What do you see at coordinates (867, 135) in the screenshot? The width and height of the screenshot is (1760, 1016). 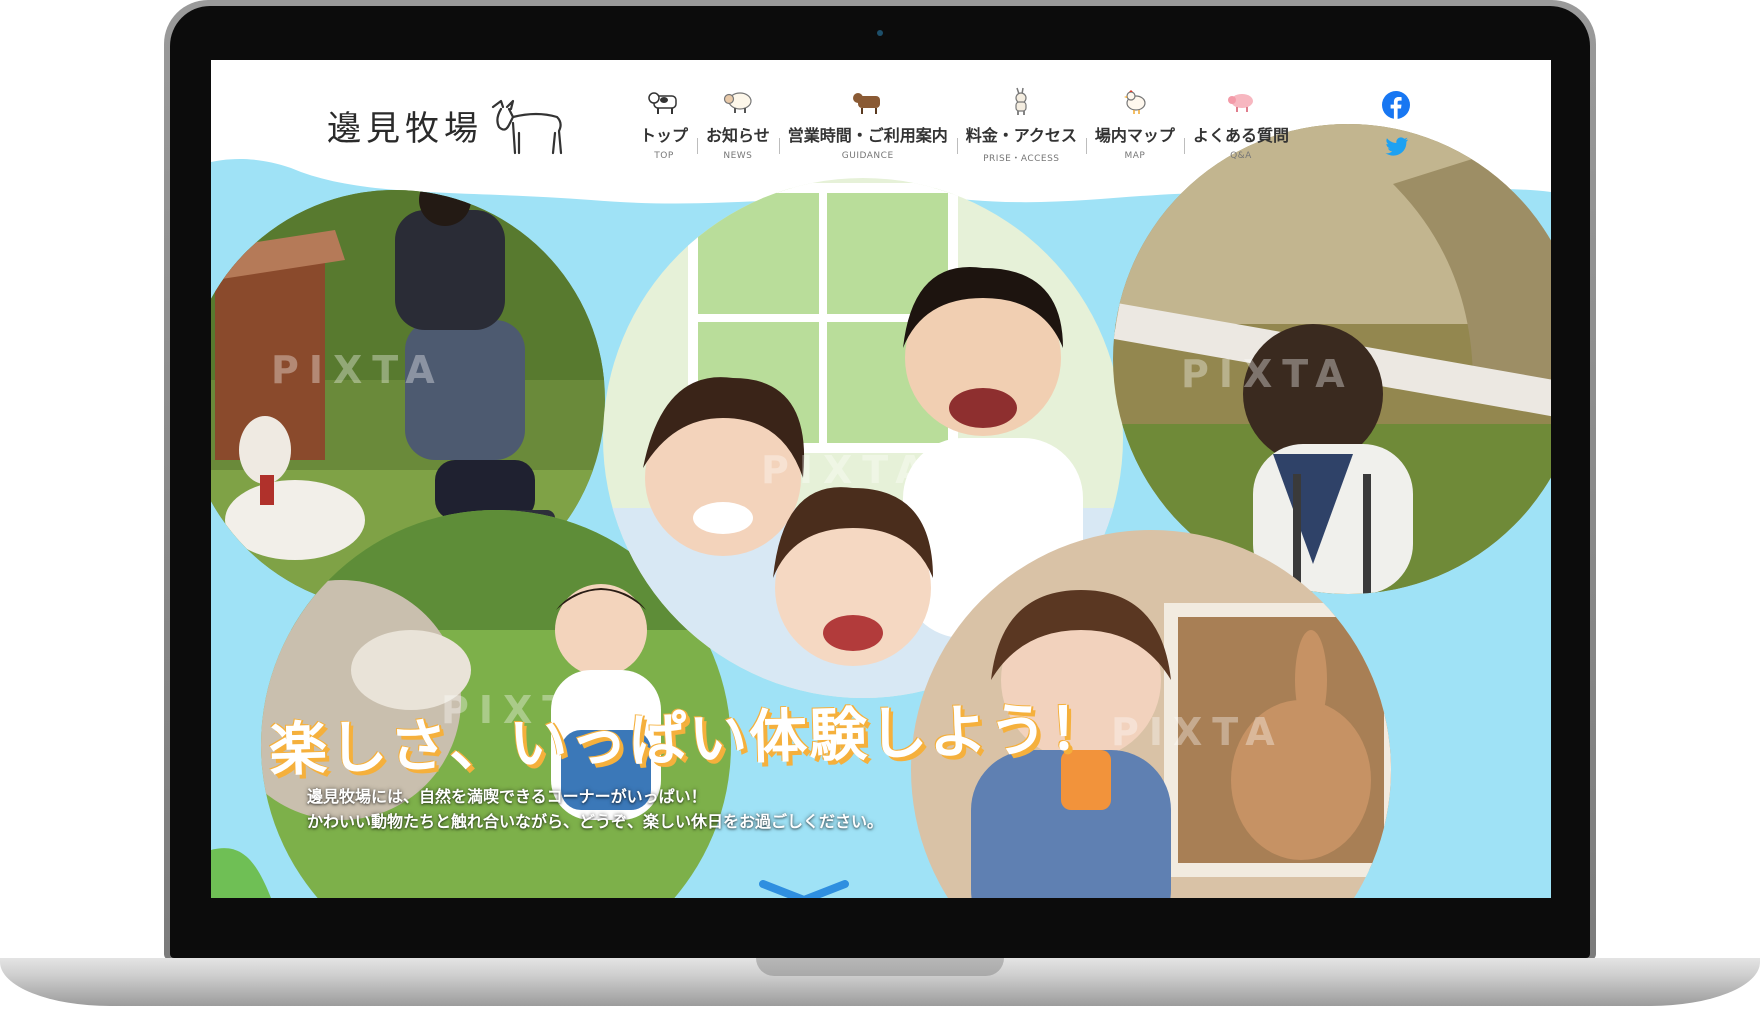 I see `nav-label: 営業時間・ご利用案内` at bounding box center [867, 135].